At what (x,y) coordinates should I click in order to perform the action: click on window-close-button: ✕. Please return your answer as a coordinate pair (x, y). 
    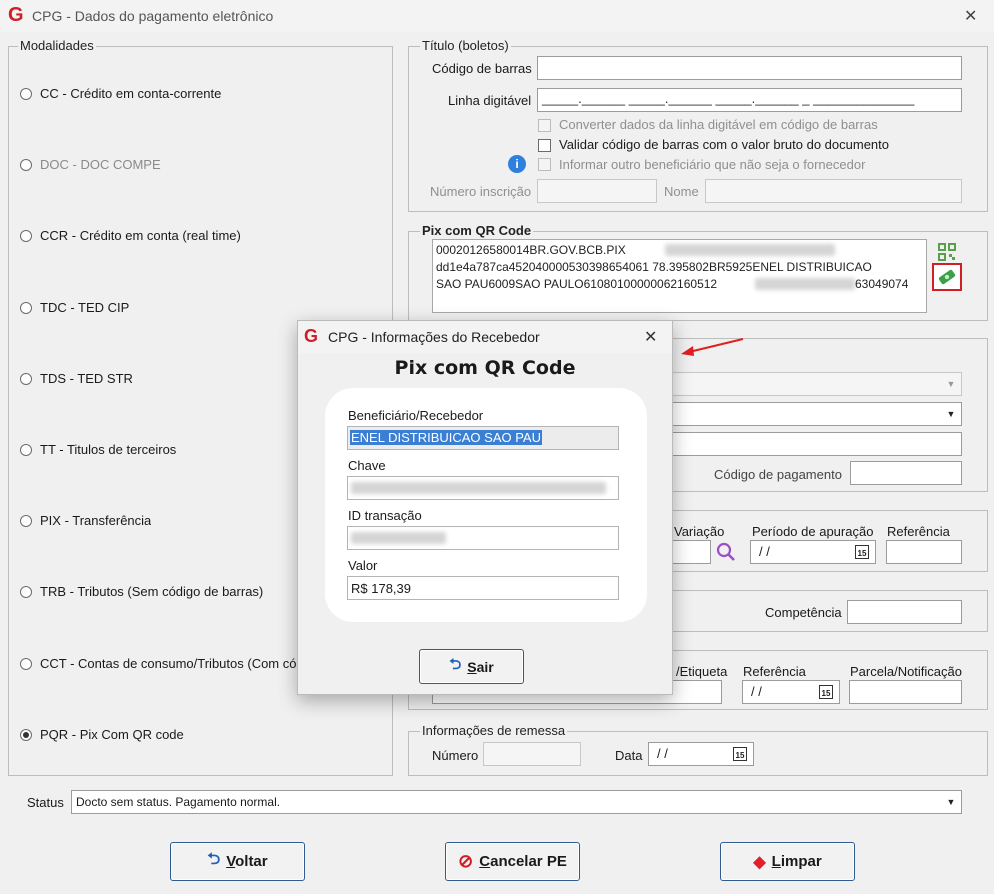
    Looking at the image, I should click on (970, 16).